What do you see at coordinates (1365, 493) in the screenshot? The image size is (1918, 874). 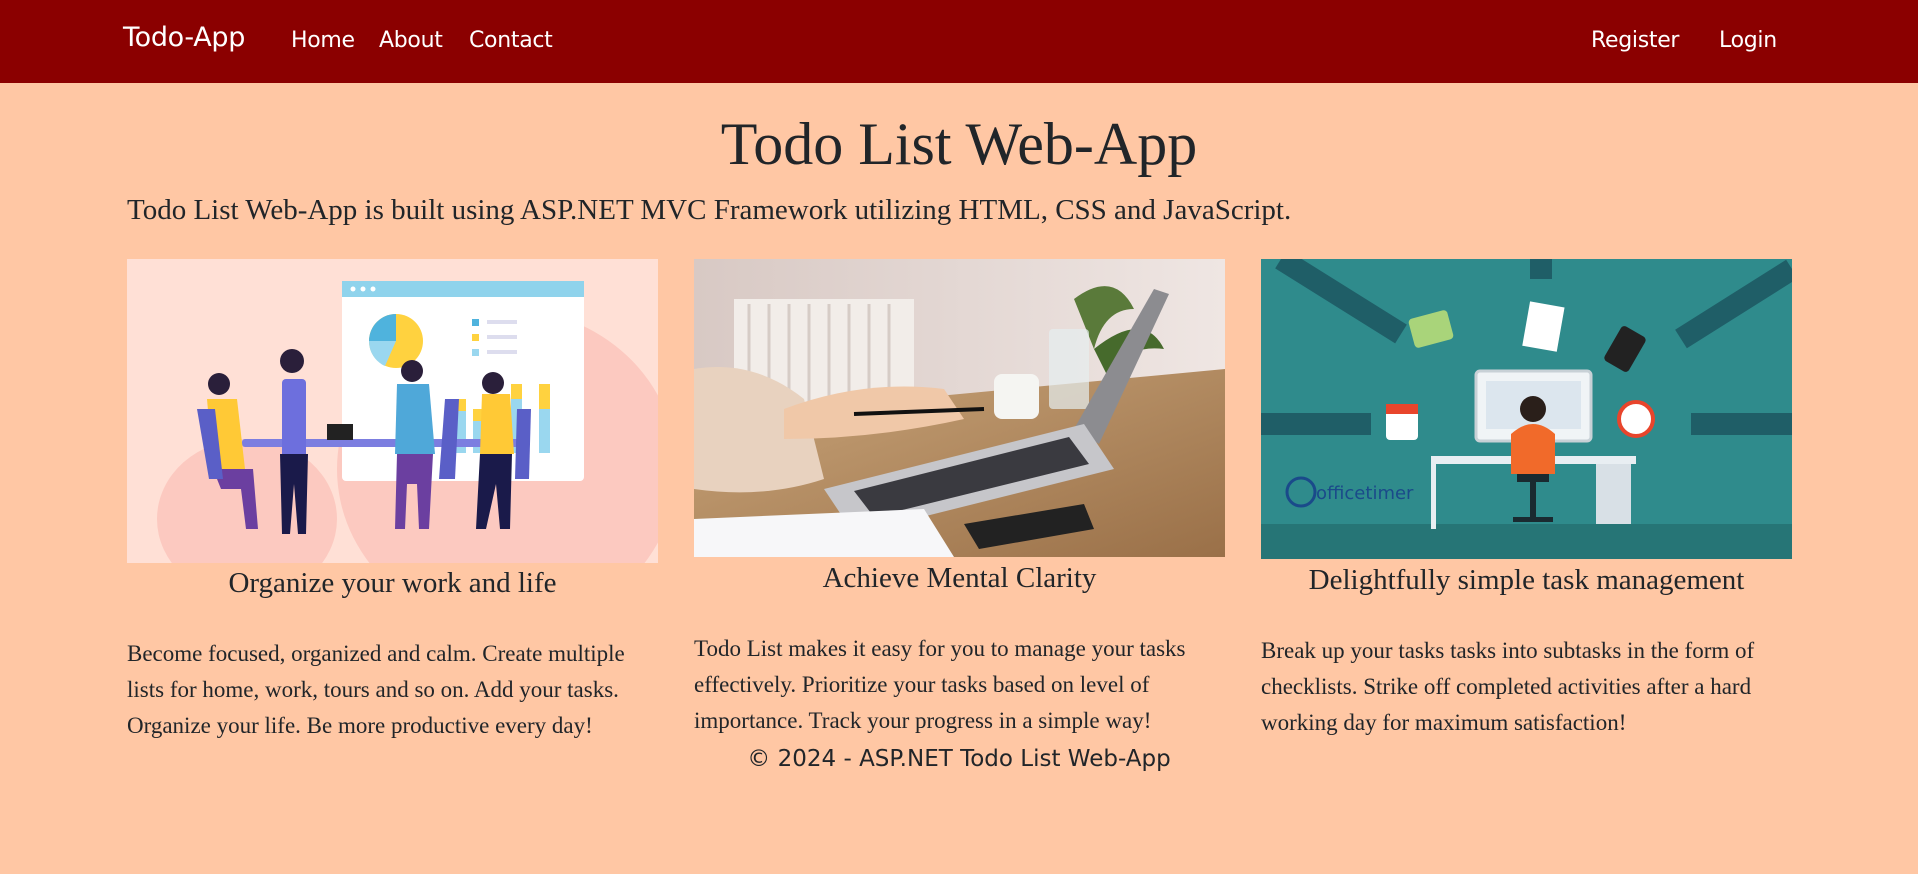 I see `officetimer-logo-text: officetimer` at bounding box center [1365, 493].